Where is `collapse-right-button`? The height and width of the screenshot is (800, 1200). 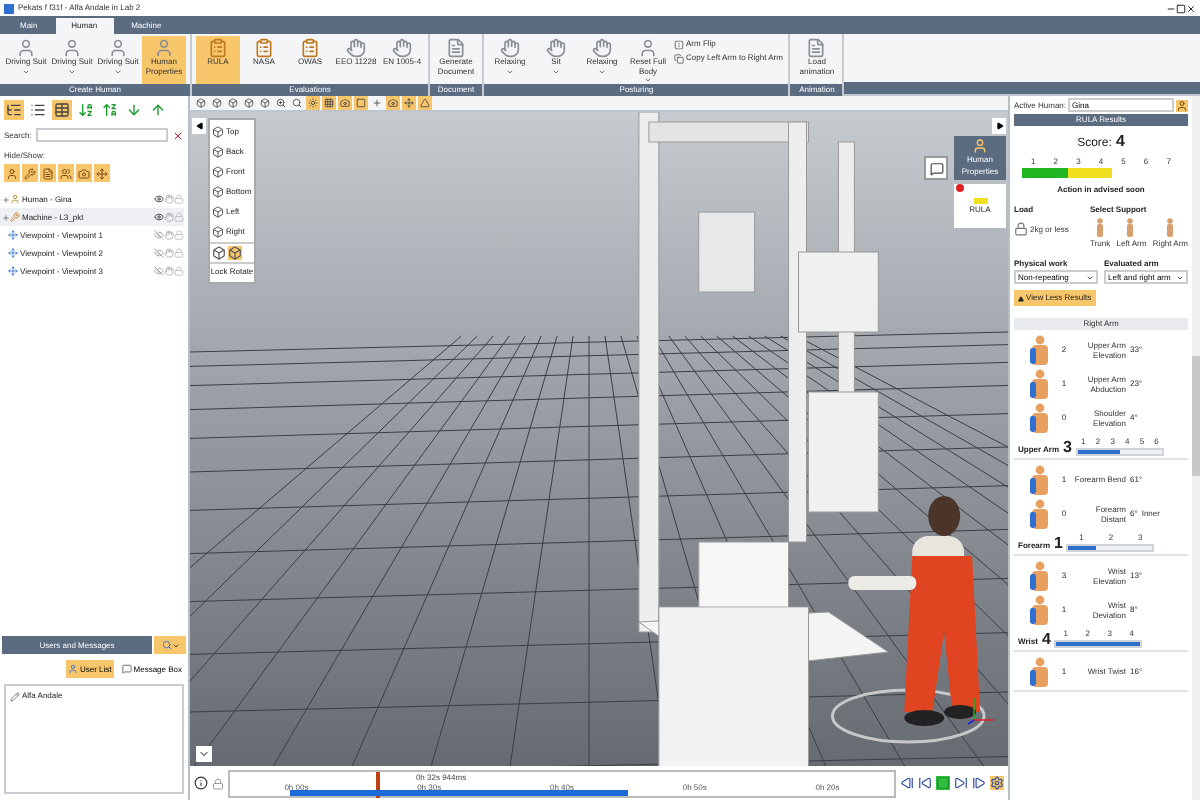 collapse-right-button is located at coordinates (999, 126).